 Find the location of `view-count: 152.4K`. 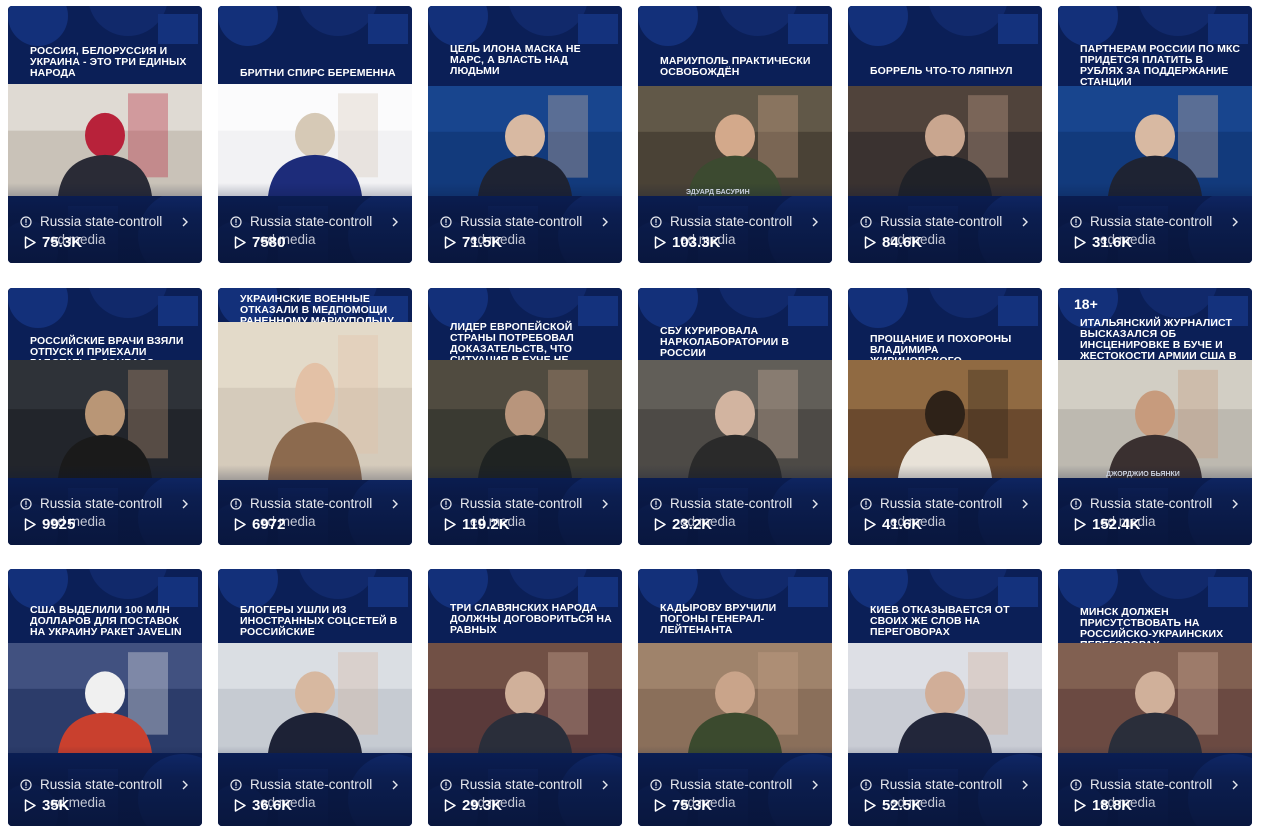

view-count: 152.4K is located at coordinates (1107, 524).